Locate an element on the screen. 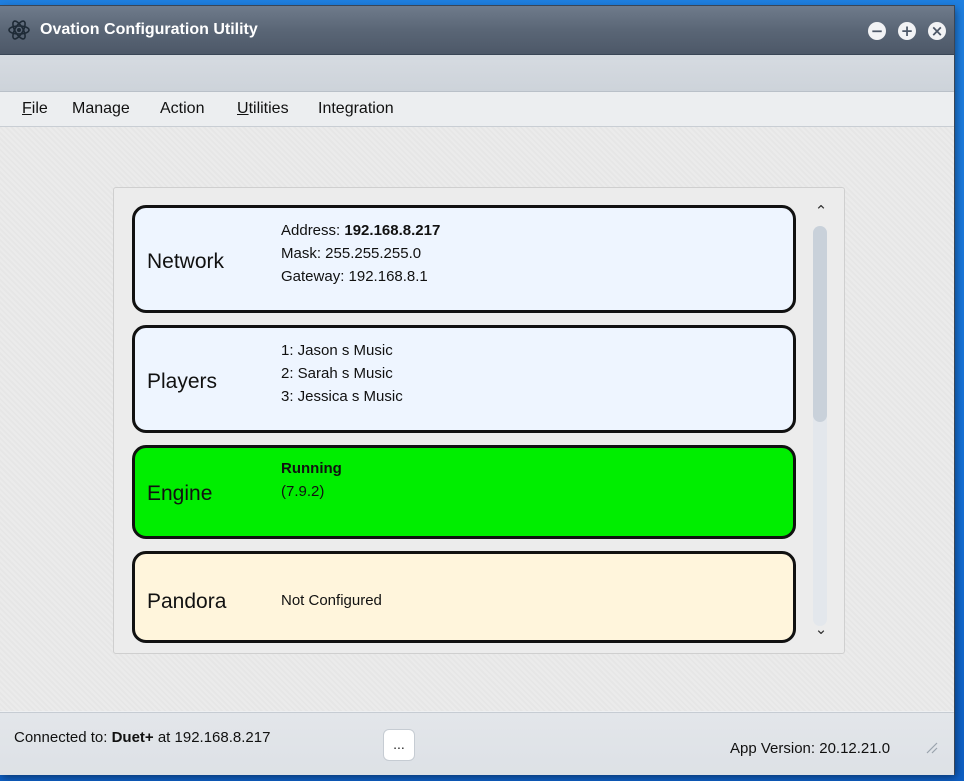 Image resolution: width=964 pixels, height=781 pixels. window-title: Ovation Configuration Utility is located at coordinates (149, 29).